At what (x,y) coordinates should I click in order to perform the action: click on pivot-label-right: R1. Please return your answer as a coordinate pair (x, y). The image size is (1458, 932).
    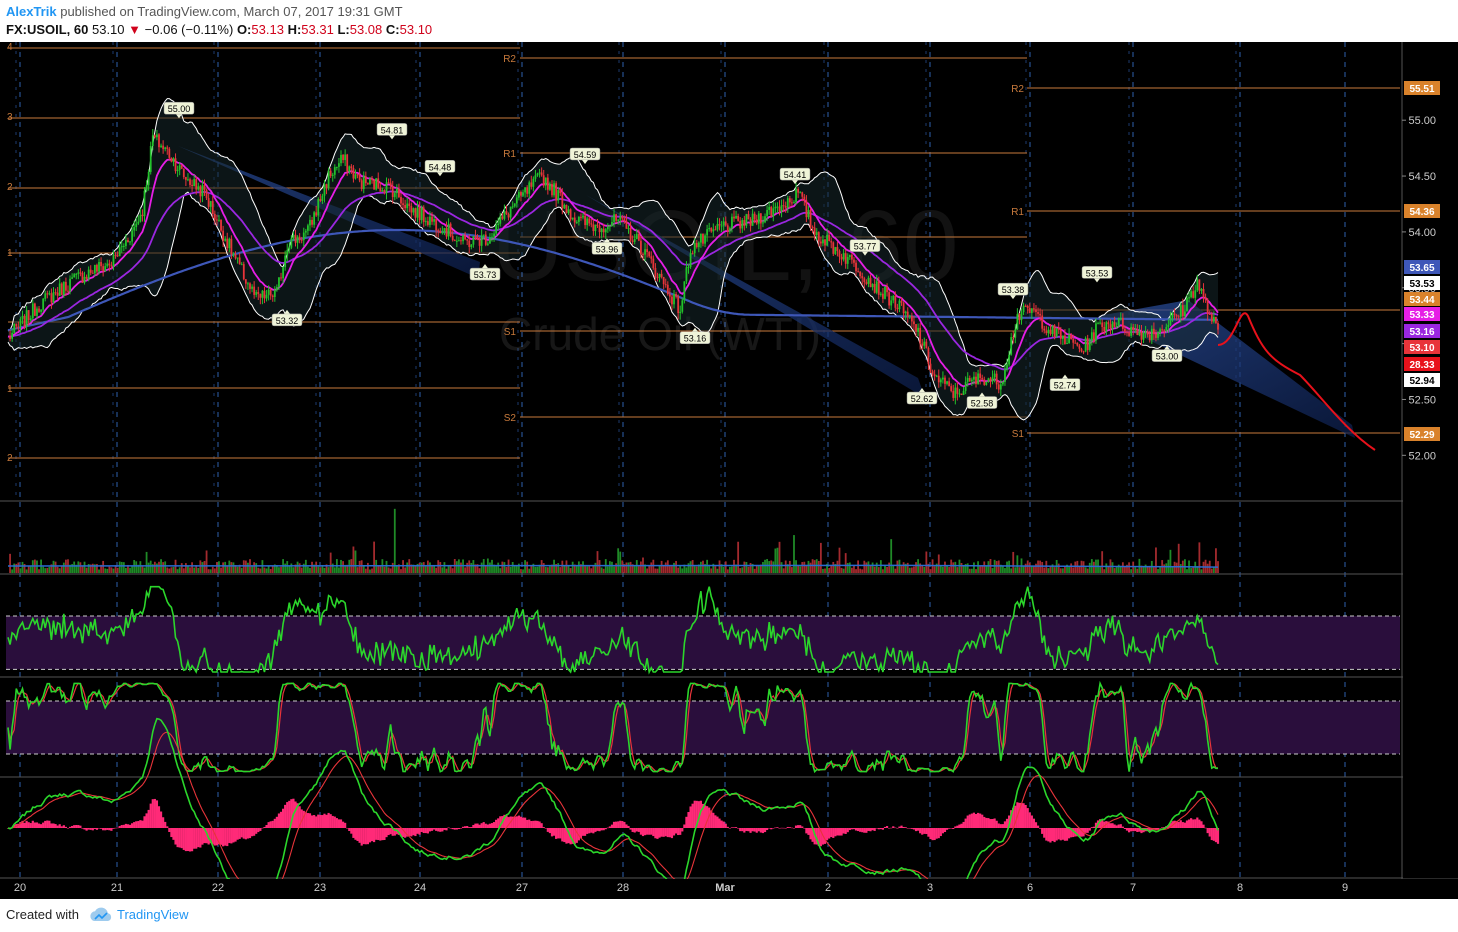
    Looking at the image, I should click on (1017, 212).